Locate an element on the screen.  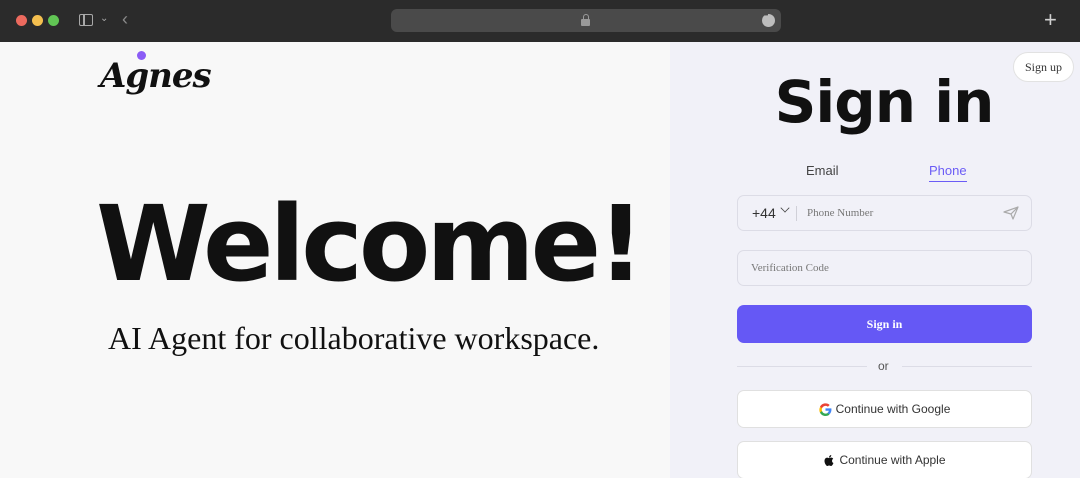
tab-email: Email is located at coordinates (822, 170).